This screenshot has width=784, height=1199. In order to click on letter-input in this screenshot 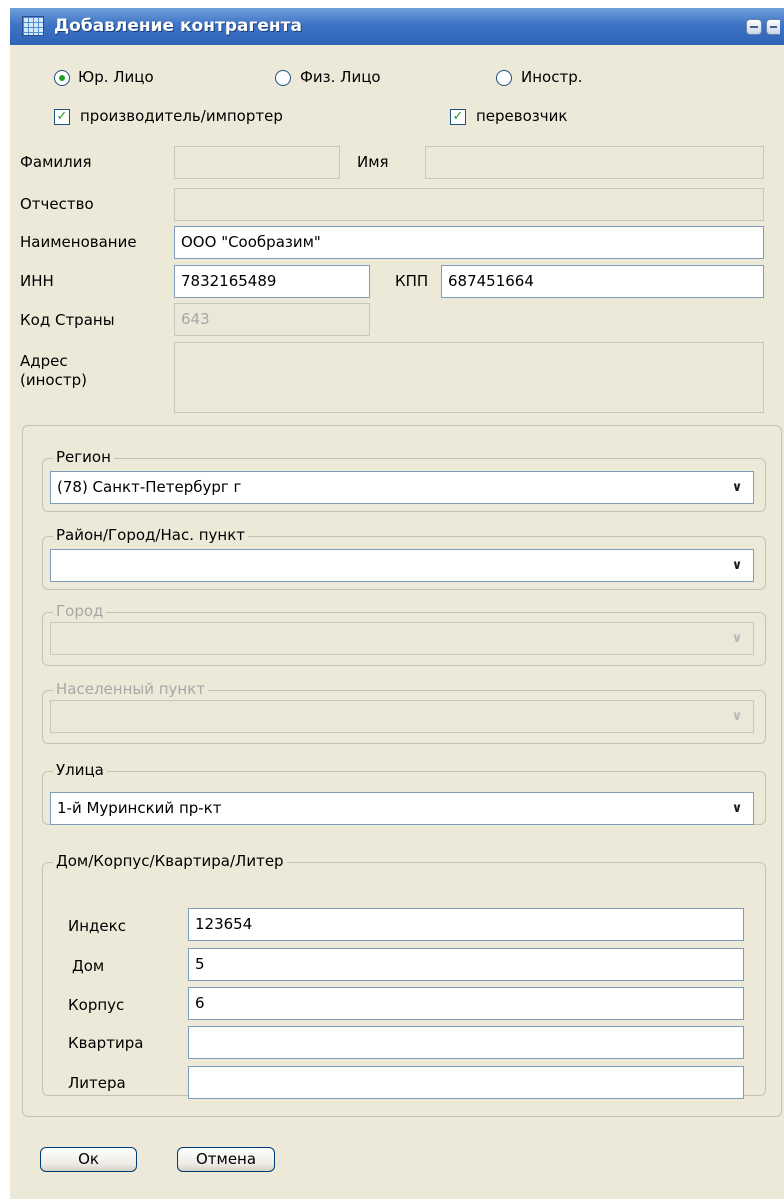, I will do `click(466, 1082)`.